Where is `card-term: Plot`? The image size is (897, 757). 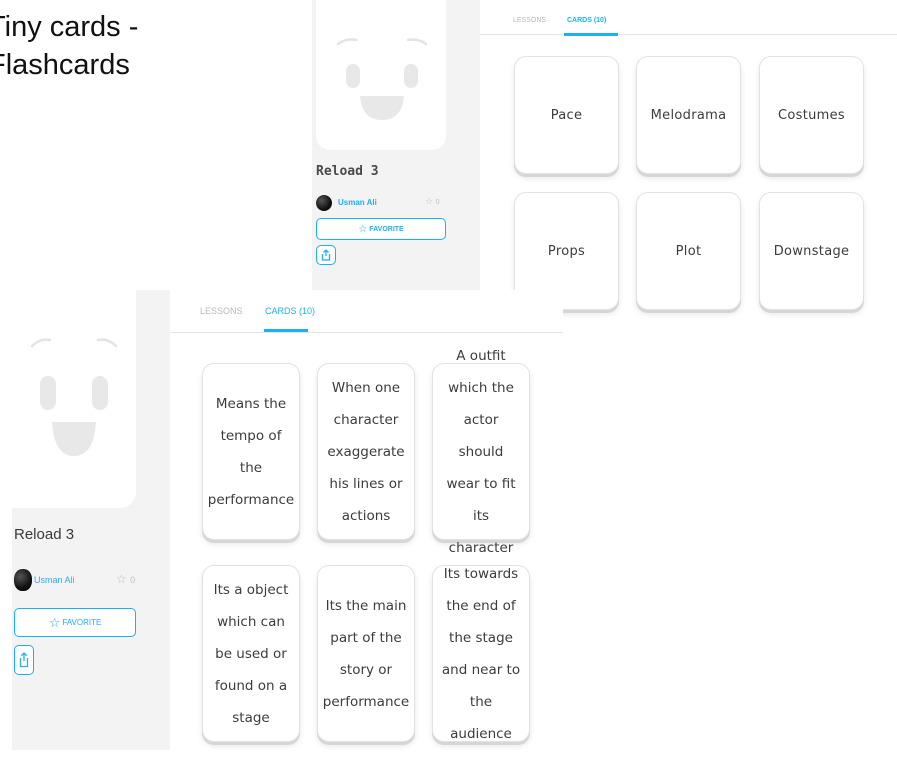
card-term: Plot is located at coordinates (688, 251).